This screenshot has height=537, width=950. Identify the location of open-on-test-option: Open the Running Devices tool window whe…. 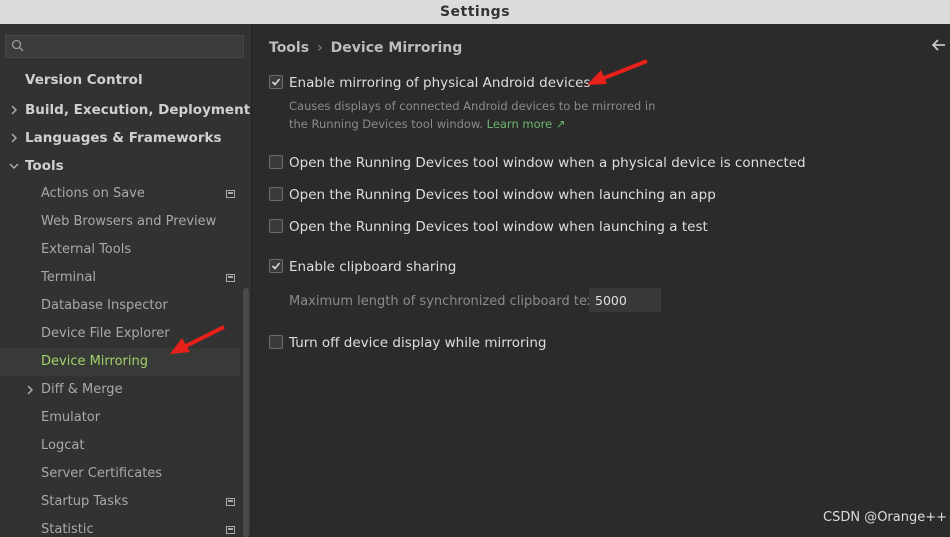
(488, 227).